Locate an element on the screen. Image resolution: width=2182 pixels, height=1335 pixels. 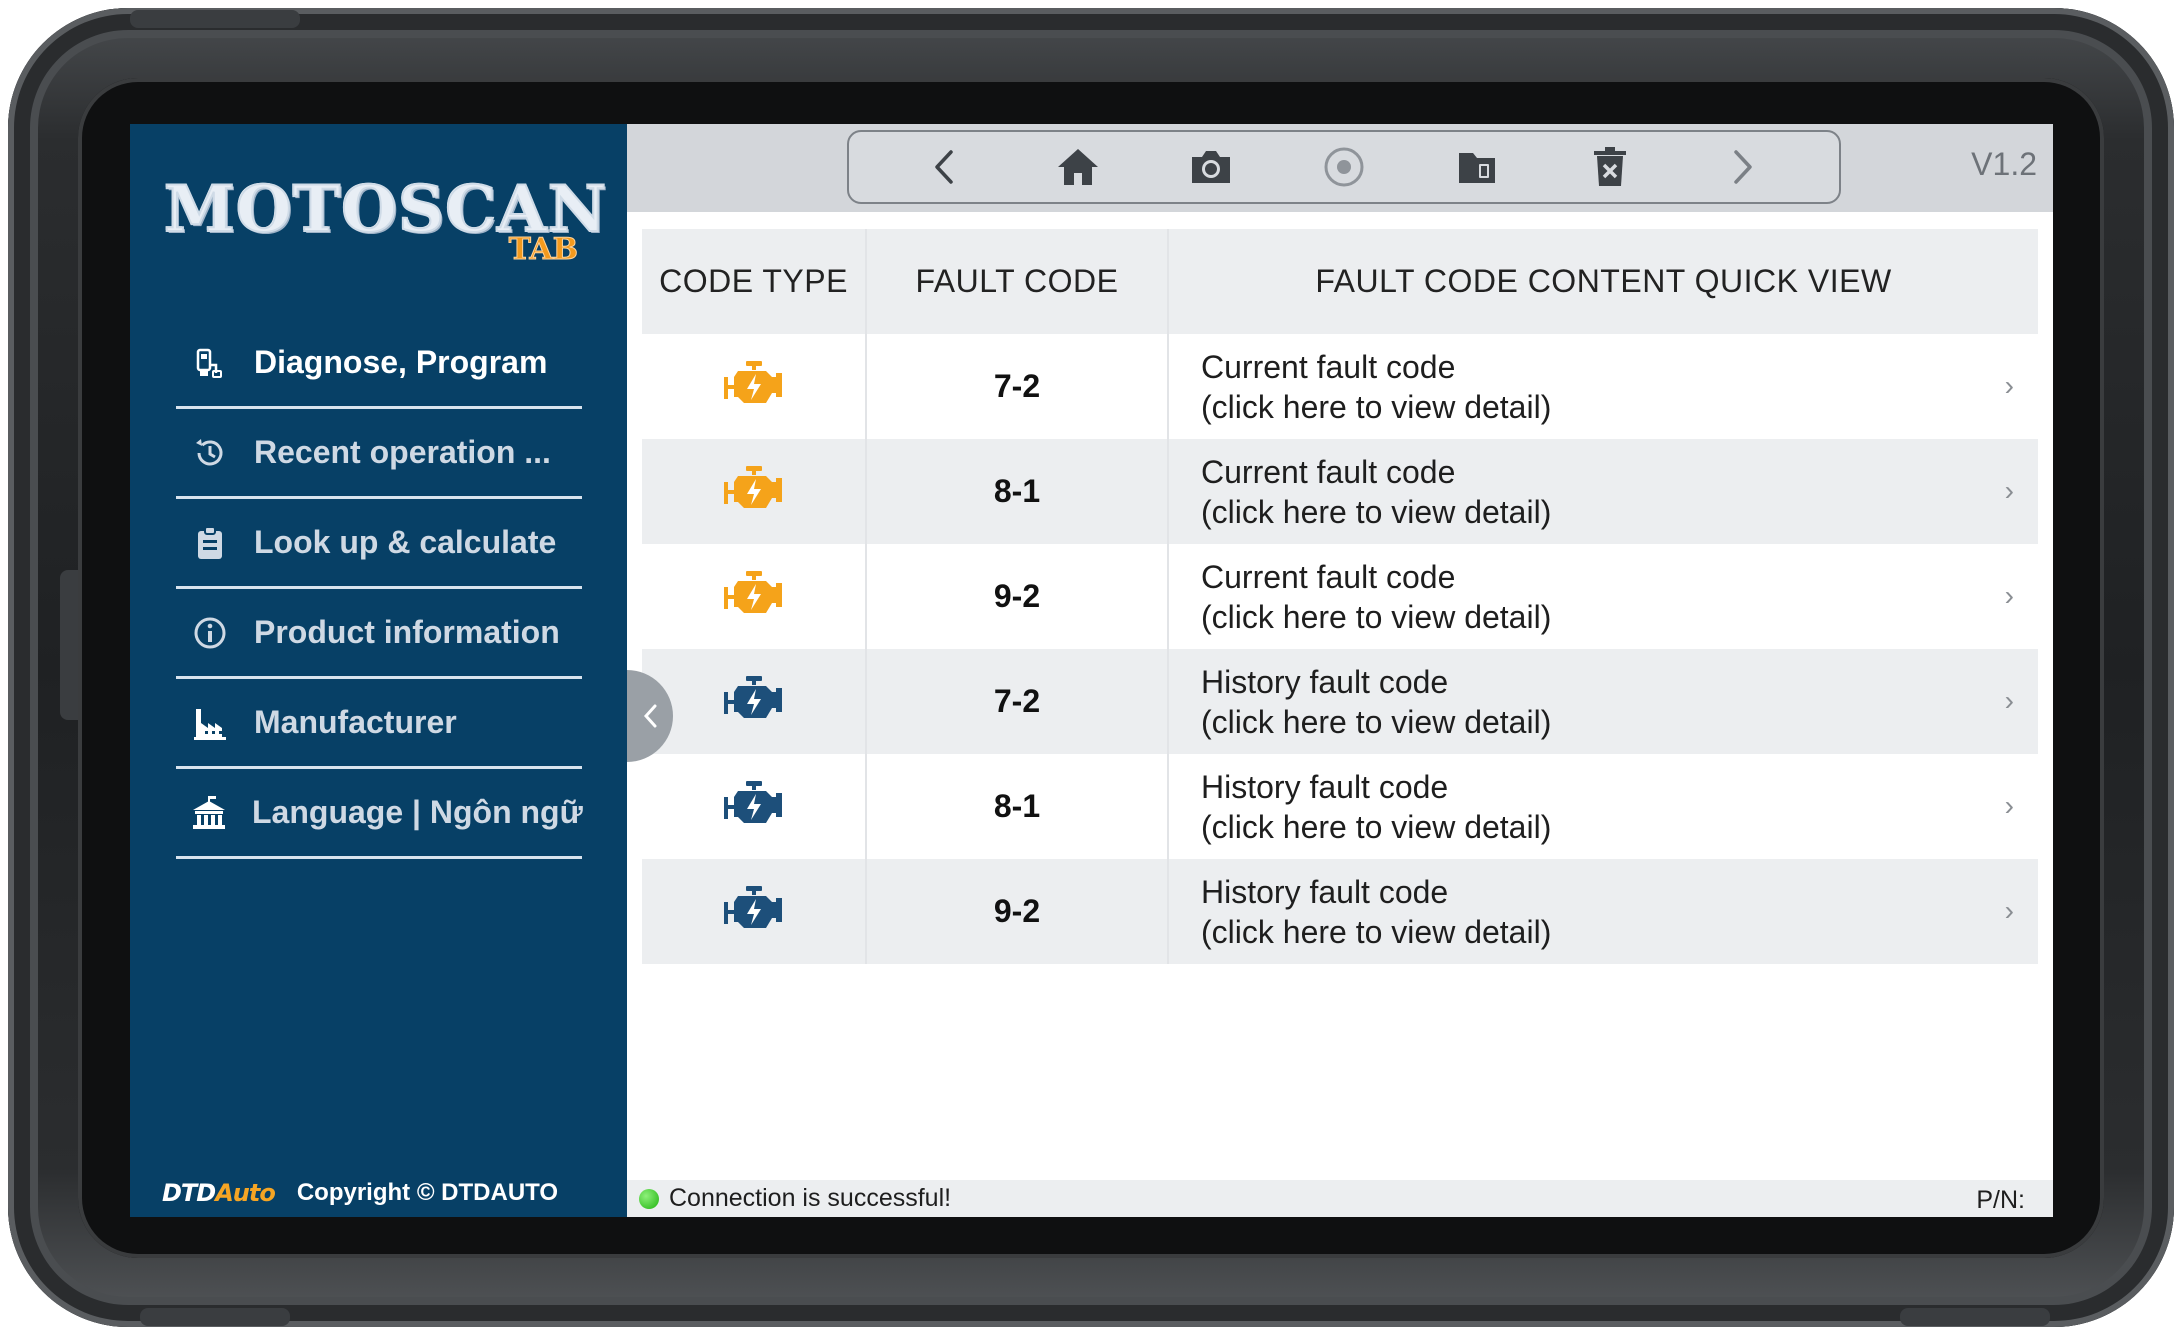
screenshot-button is located at coordinates (1211, 167).